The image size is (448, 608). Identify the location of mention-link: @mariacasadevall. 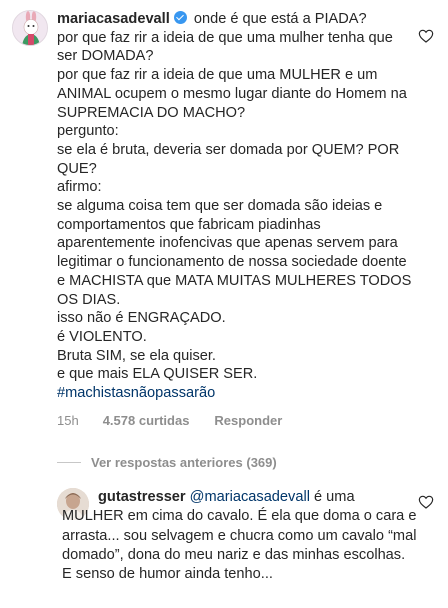
(250, 497).